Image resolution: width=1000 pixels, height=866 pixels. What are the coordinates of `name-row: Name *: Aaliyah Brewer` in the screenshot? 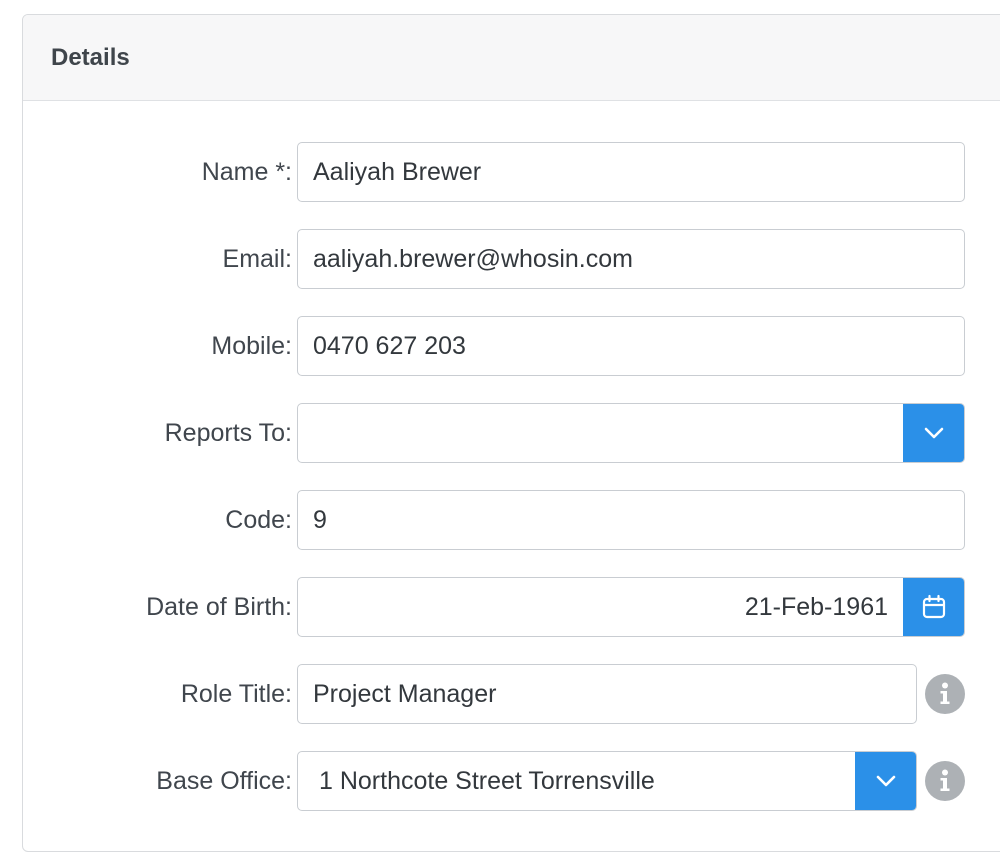 It's located at (511, 172).